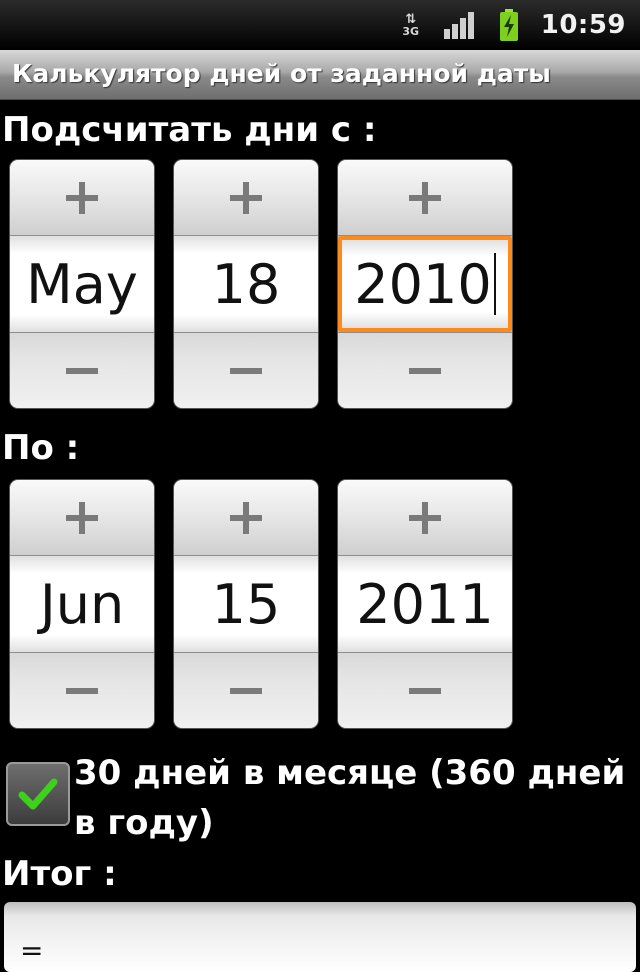 This screenshot has width=640, height=972. I want to click on to-day-field: 15, so click(246, 604).